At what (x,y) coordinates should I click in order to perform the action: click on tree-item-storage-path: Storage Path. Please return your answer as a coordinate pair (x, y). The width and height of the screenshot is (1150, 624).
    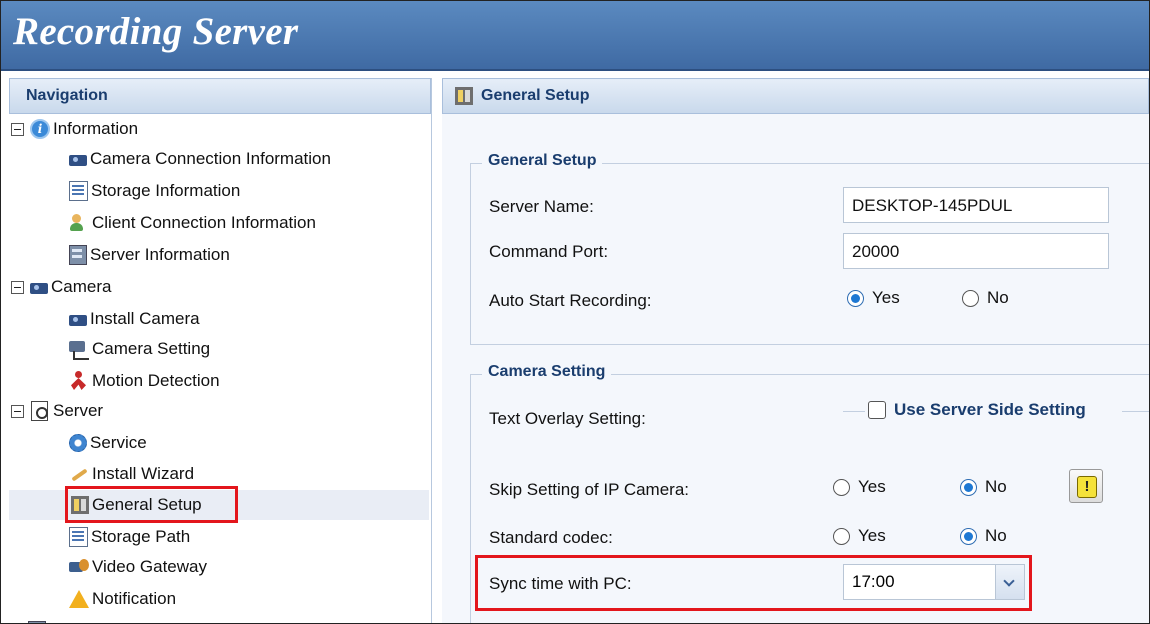
    Looking at the image, I should click on (129, 537).